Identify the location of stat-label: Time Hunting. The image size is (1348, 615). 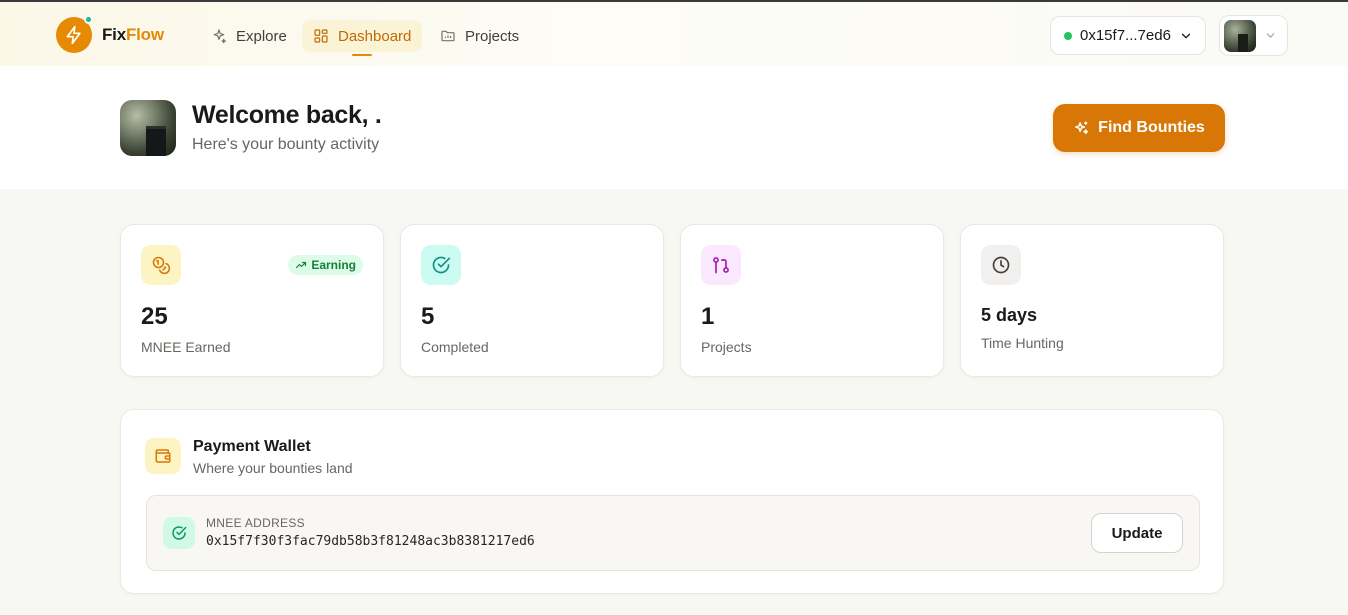
(1022, 343).